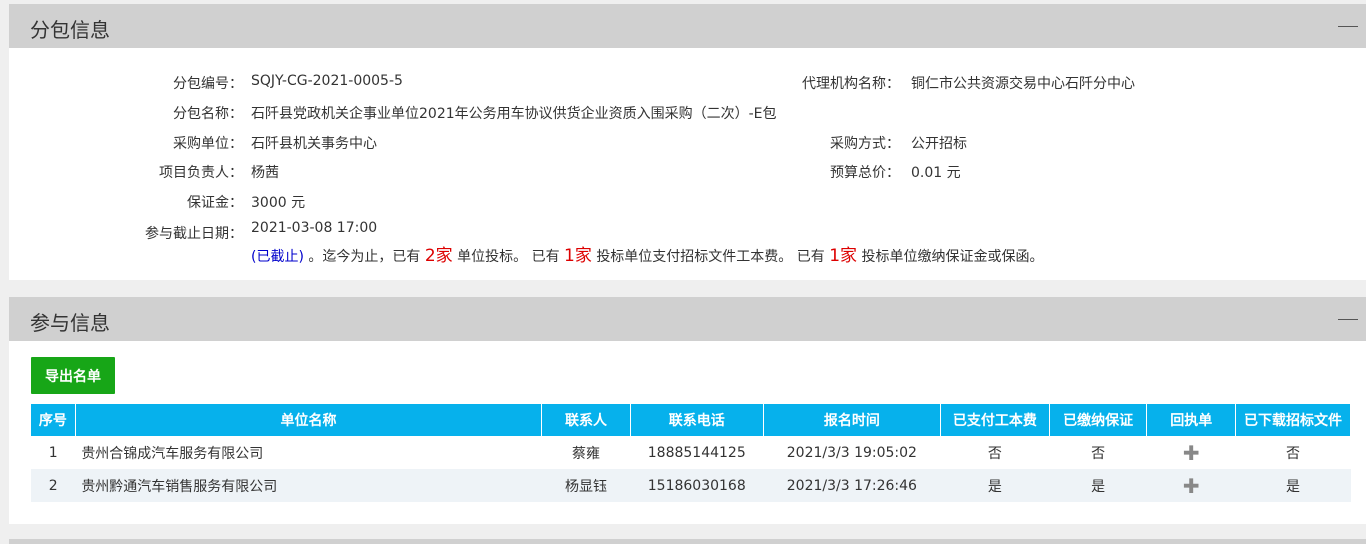 This screenshot has width=1366, height=544. I want to click on package-name-label: 分包名称：, so click(208, 114).